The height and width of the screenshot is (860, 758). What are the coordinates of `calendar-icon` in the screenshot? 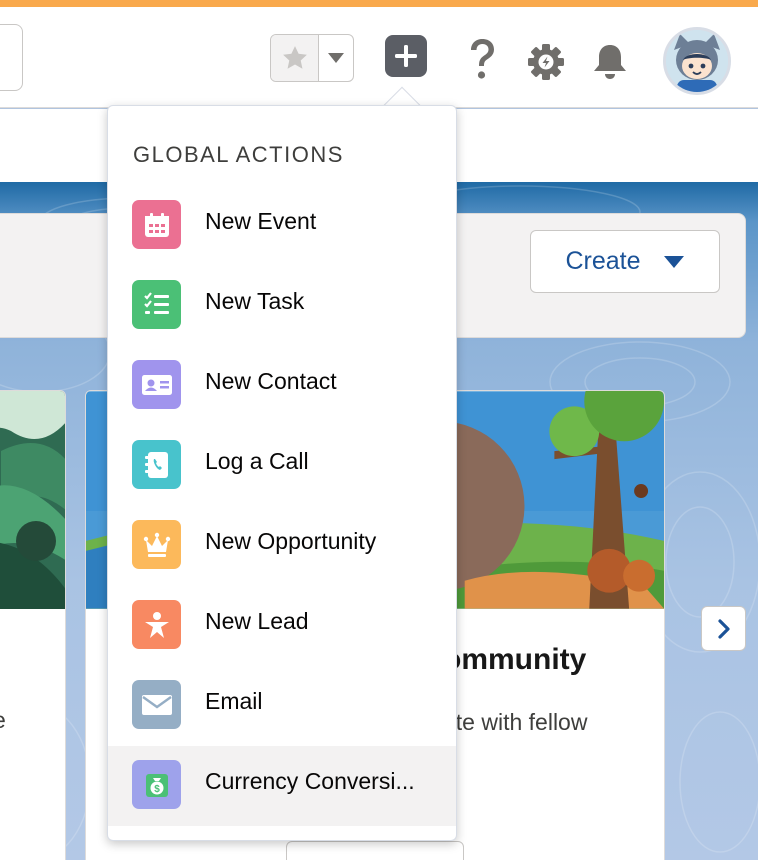 It's located at (156, 224).